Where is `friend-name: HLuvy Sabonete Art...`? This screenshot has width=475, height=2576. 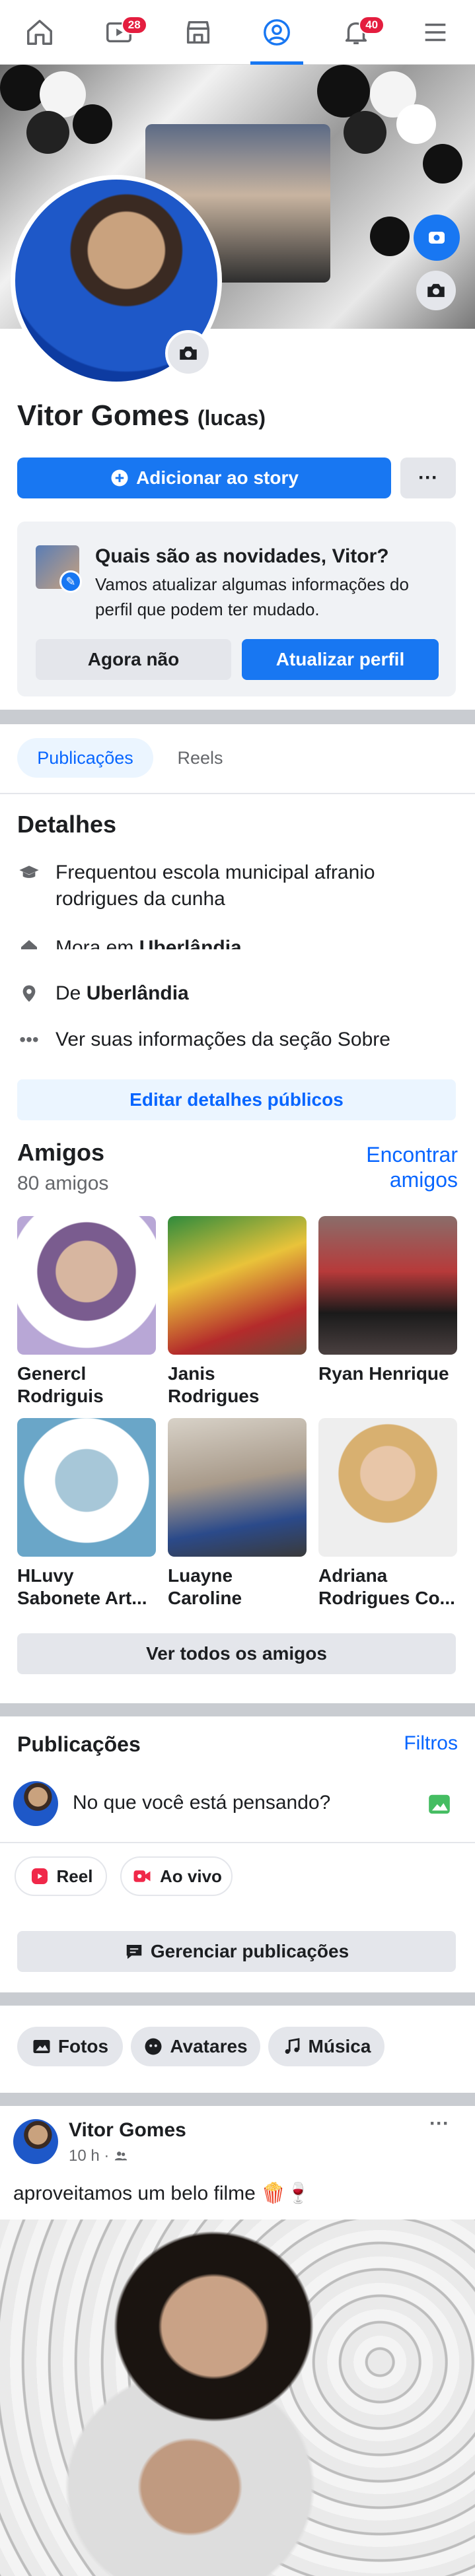 friend-name: HLuvy Sabonete Art... is located at coordinates (82, 1586).